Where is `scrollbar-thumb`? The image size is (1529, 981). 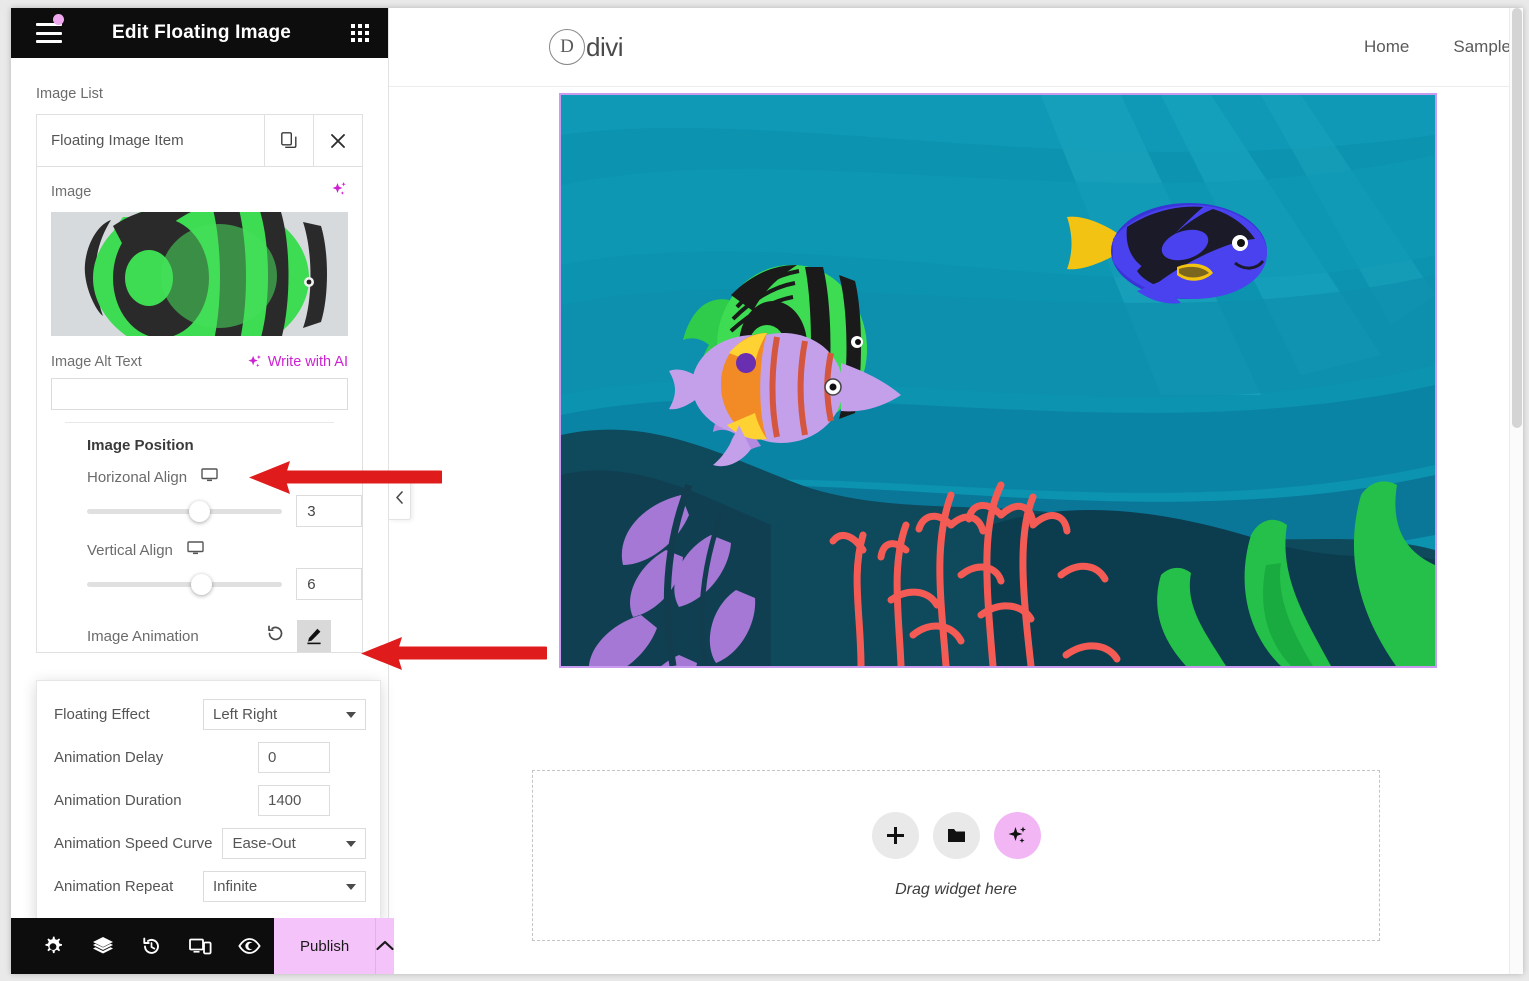
scrollbar-thumb is located at coordinates (1517, 218).